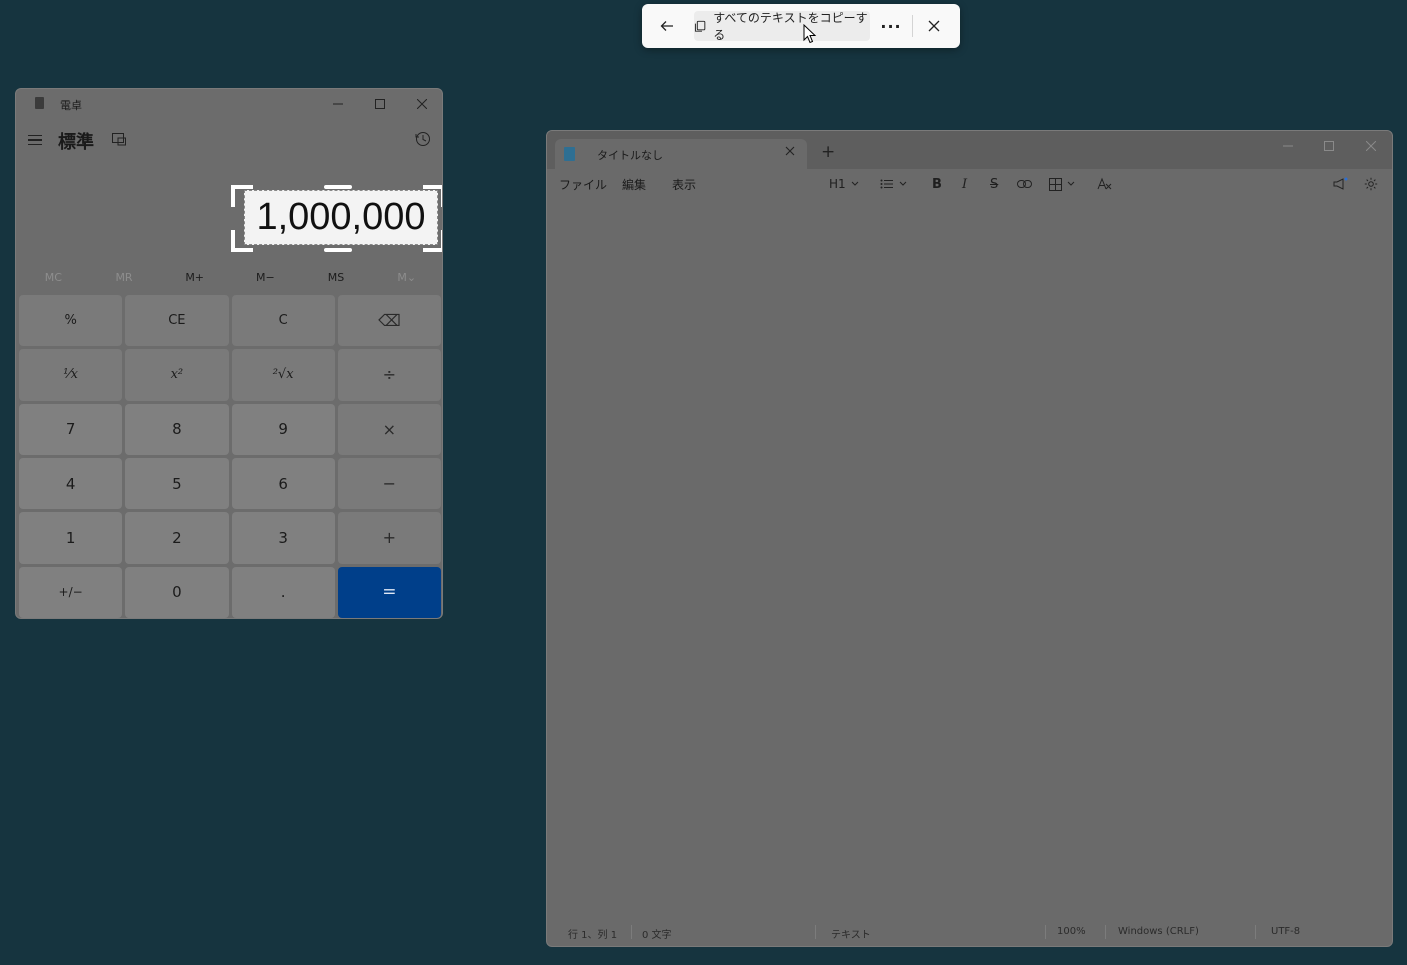 This screenshot has height=965, width=1407. Describe the element at coordinates (177, 592) in the screenshot. I see `digit-0-button: 0` at that location.